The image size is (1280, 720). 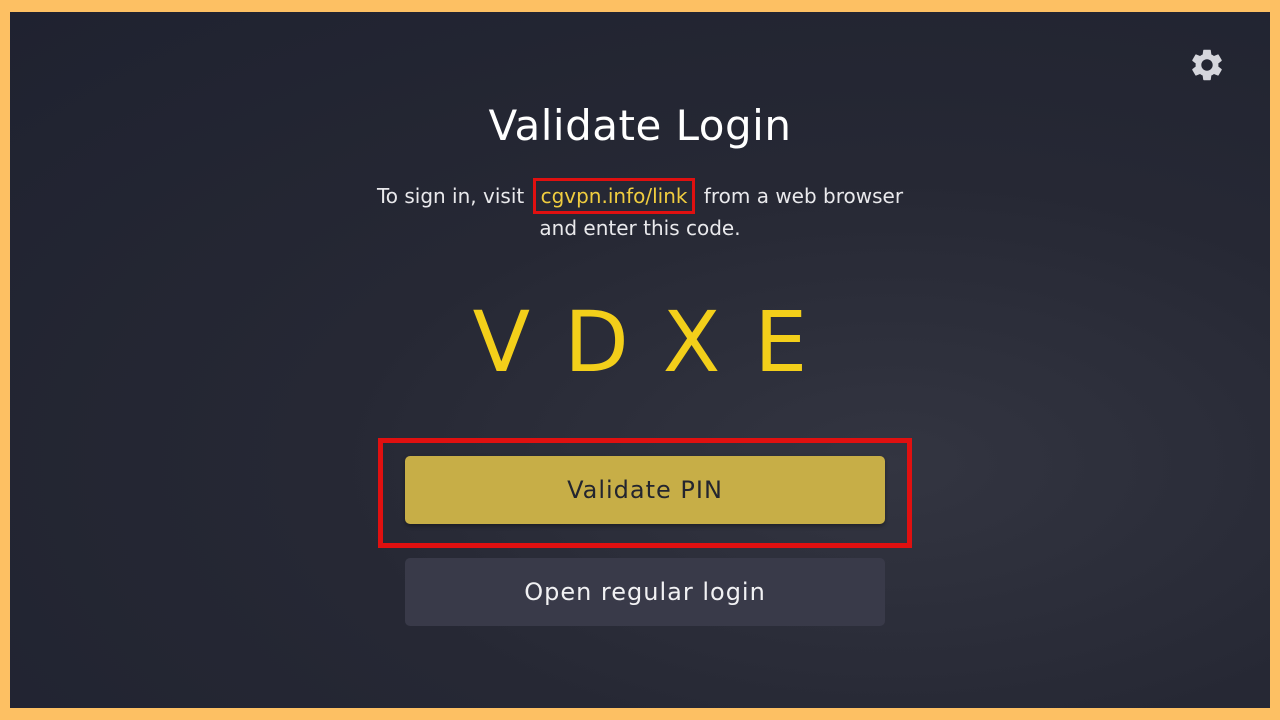 What do you see at coordinates (645, 592) in the screenshot?
I see `open-regular-login-button: Open regular login` at bounding box center [645, 592].